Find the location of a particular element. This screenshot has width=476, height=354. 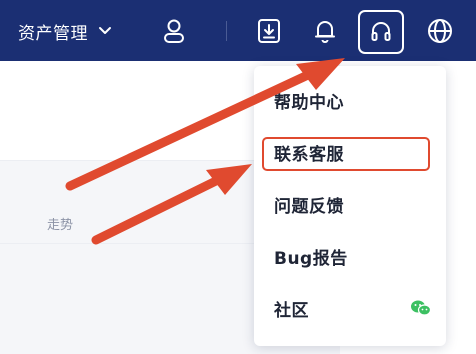

globe-icon is located at coordinates (440, 31).